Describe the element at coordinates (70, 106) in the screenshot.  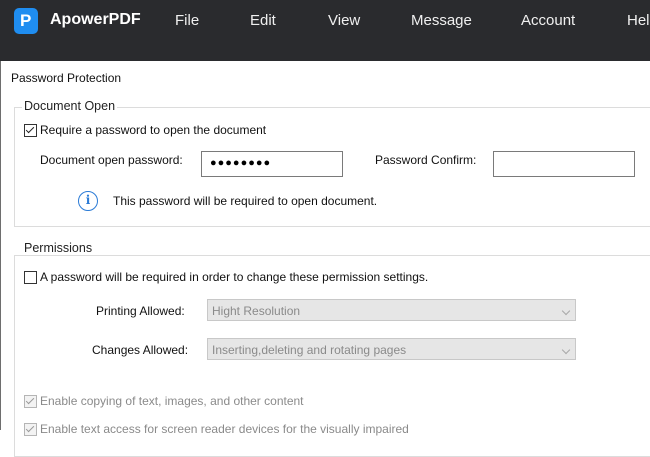
I see `document-open-group-label: Document Open` at that location.